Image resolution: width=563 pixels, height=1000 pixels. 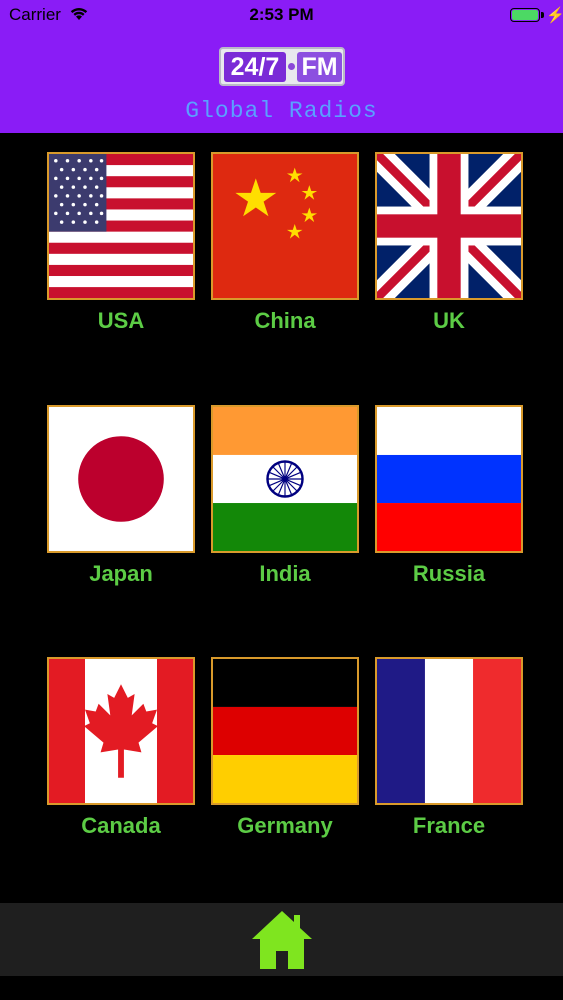 I want to click on home-icon, so click(x=282, y=940).